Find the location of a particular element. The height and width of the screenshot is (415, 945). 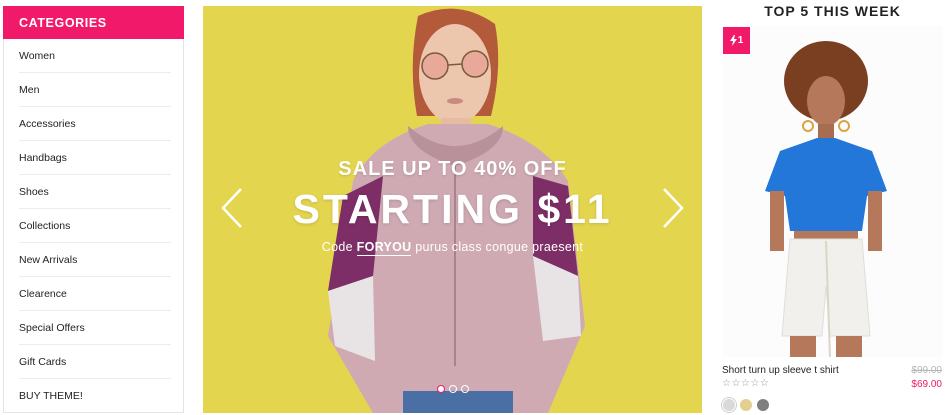

hero-title: STARTING $11 is located at coordinates (452, 209).